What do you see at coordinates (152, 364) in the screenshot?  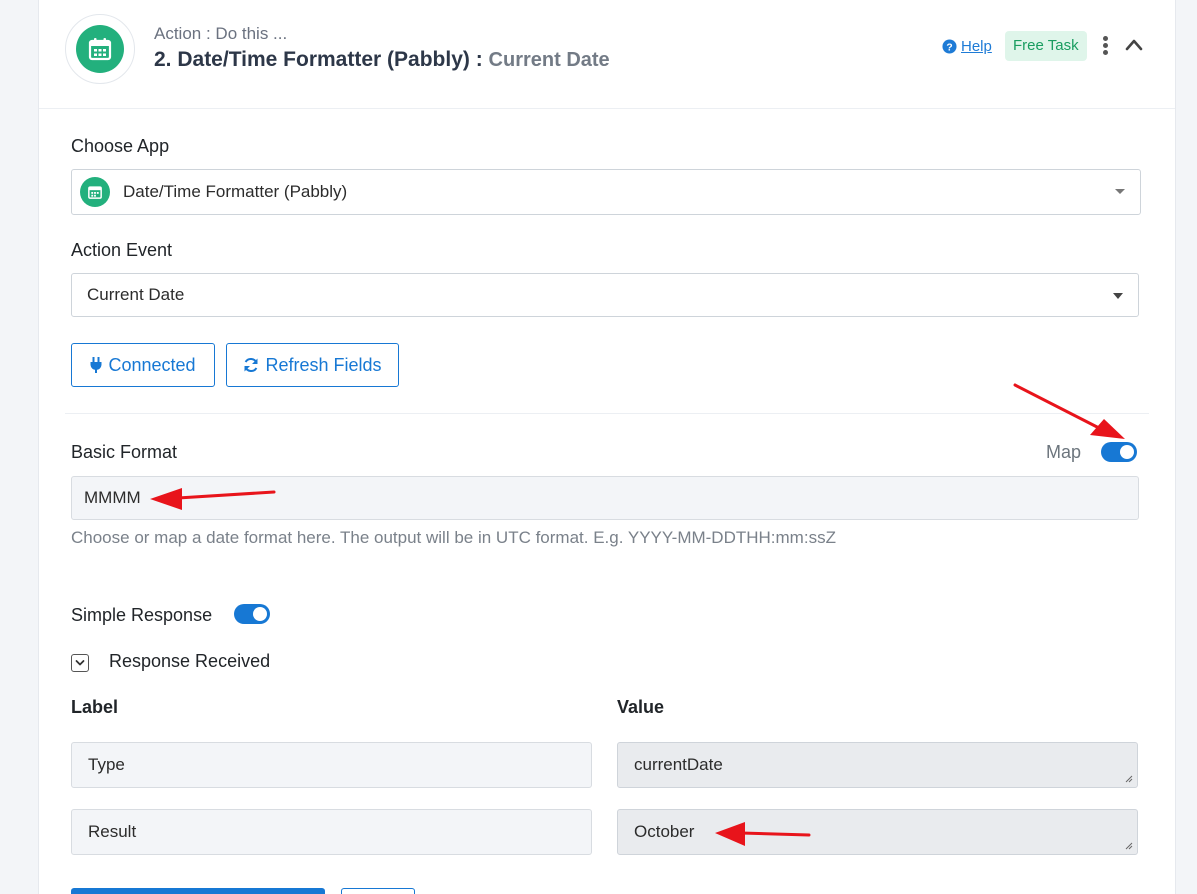 I see `connected-button-label: Connected` at bounding box center [152, 364].